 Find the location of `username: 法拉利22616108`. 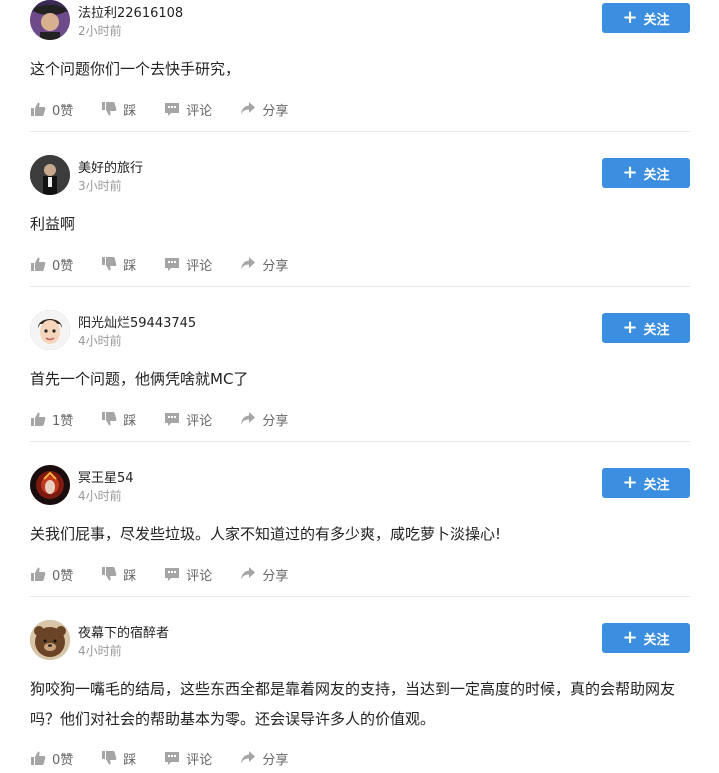

username: 法拉利22616108 is located at coordinates (130, 11).